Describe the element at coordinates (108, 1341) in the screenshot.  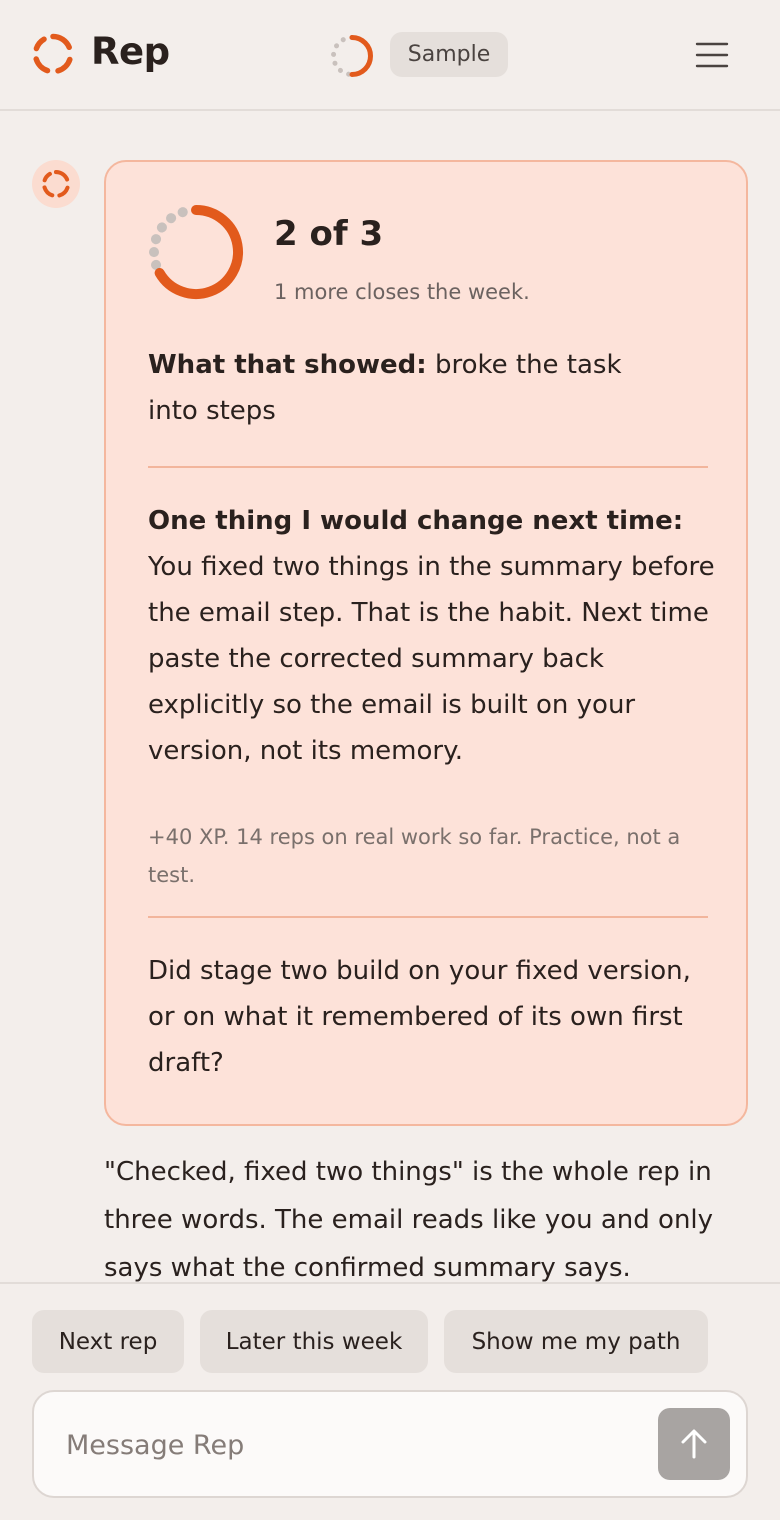
I see `quick-reply-next-rep: Next rep` at that location.